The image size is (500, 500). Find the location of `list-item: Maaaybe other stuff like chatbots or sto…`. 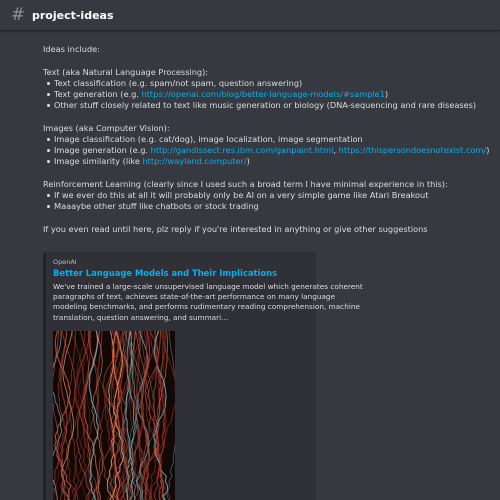

list-item: Maaaybe other stuff like chatbots or sto… is located at coordinates (263, 206).